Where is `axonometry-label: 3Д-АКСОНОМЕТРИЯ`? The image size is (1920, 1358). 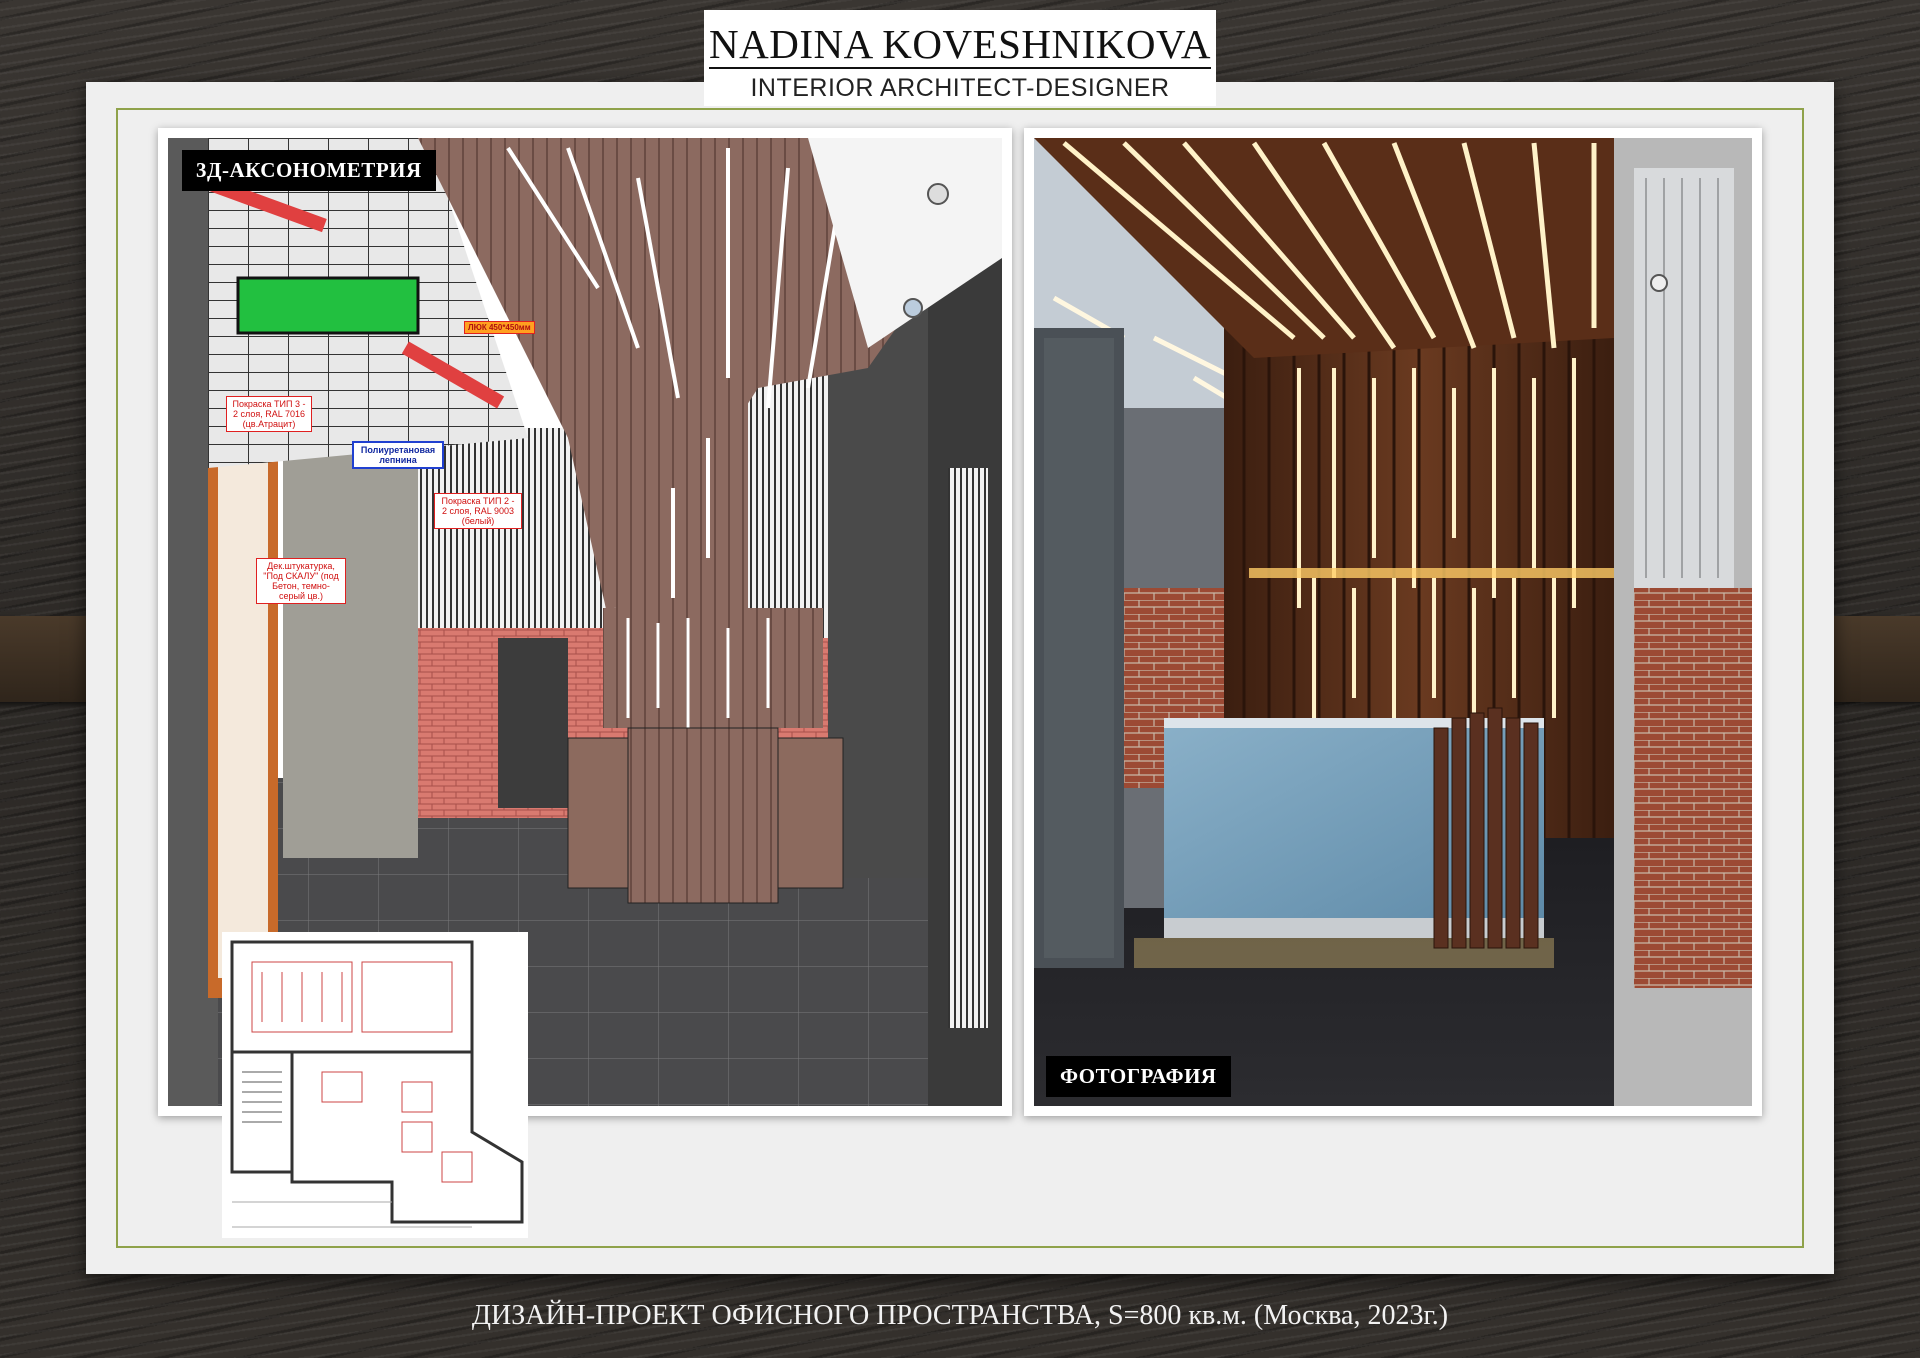 axonometry-label: 3Д-АКСОНОМЕТРИЯ is located at coordinates (309, 170).